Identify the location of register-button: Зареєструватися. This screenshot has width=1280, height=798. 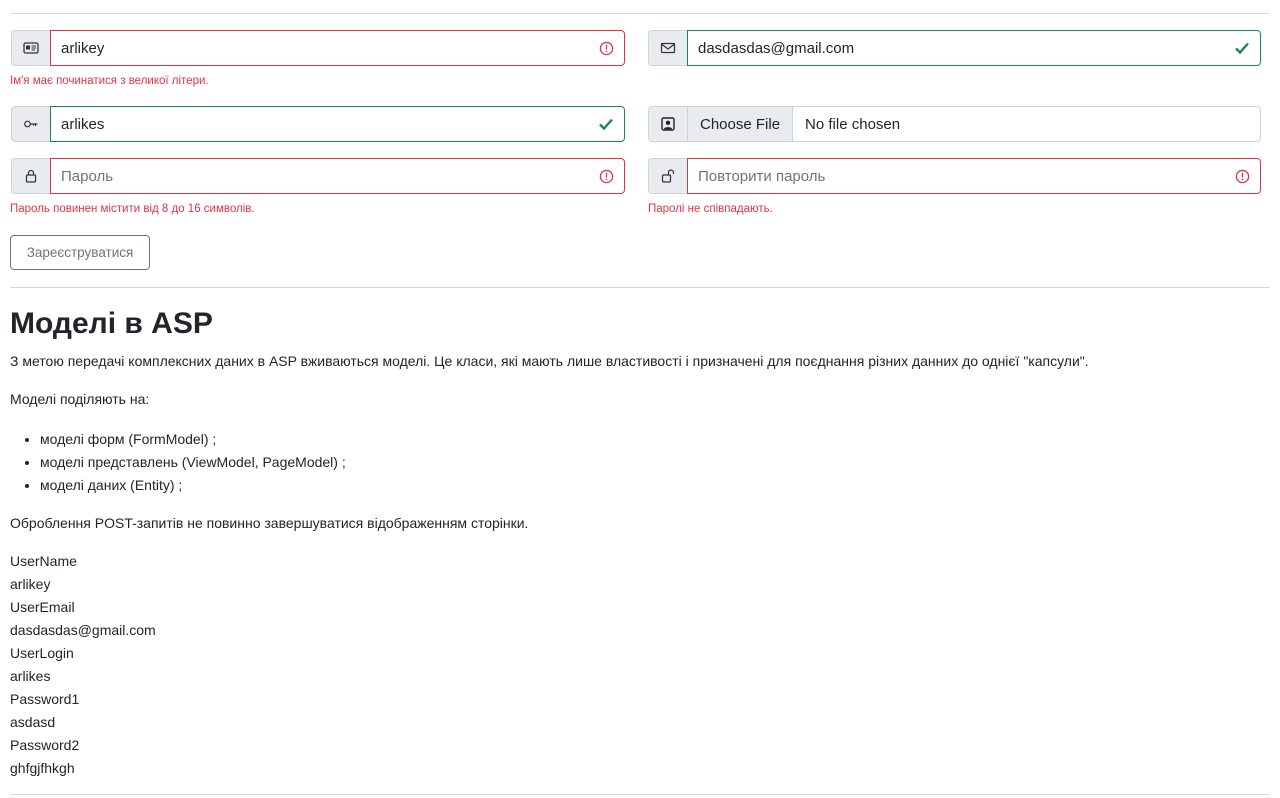
(80, 252).